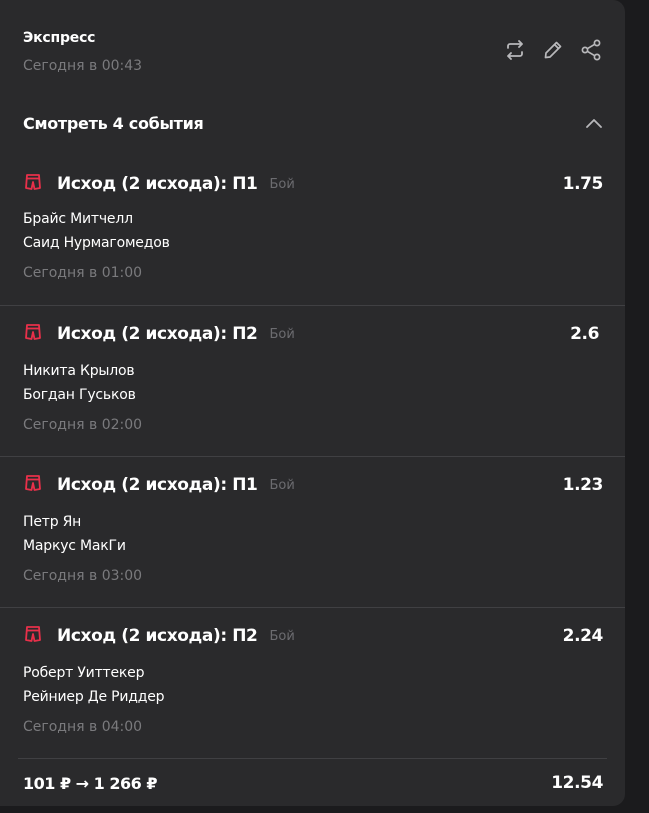 Image resolution: width=649 pixels, height=813 pixels. What do you see at coordinates (313, 334) in the screenshot?
I see `event-head: Исход (2 исхода): П2 Бой 2.6` at bounding box center [313, 334].